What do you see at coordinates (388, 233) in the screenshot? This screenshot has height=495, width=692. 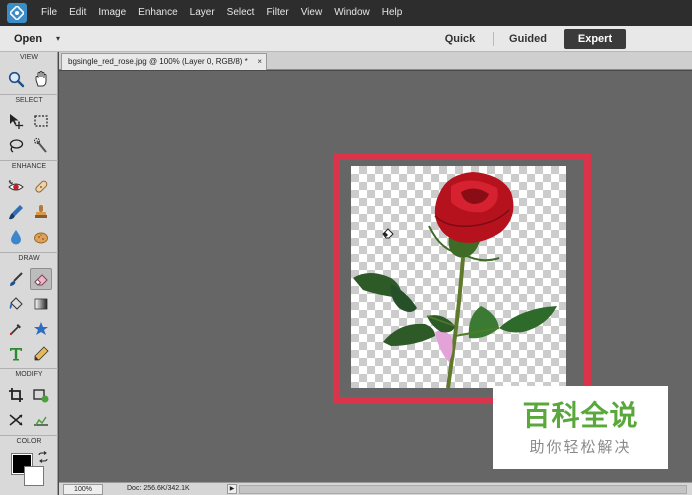 I see `eraser-cursor-icon` at bounding box center [388, 233].